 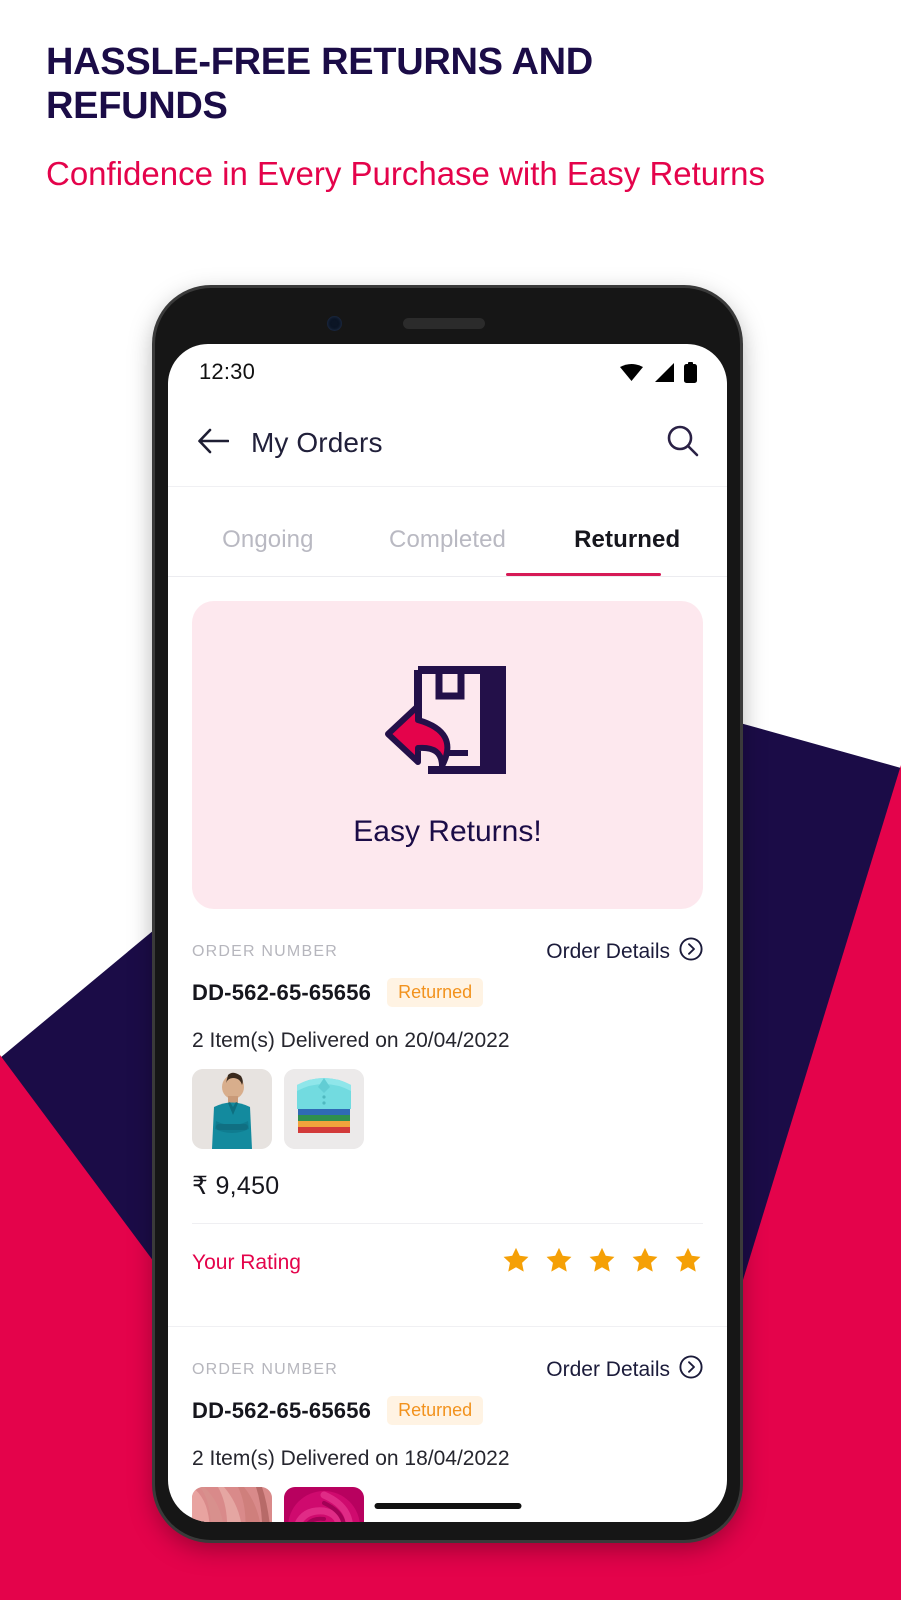 What do you see at coordinates (324, 1504) in the screenshot?
I see `magenta-swirl-fabric-photo` at bounding box center [324, 1504].